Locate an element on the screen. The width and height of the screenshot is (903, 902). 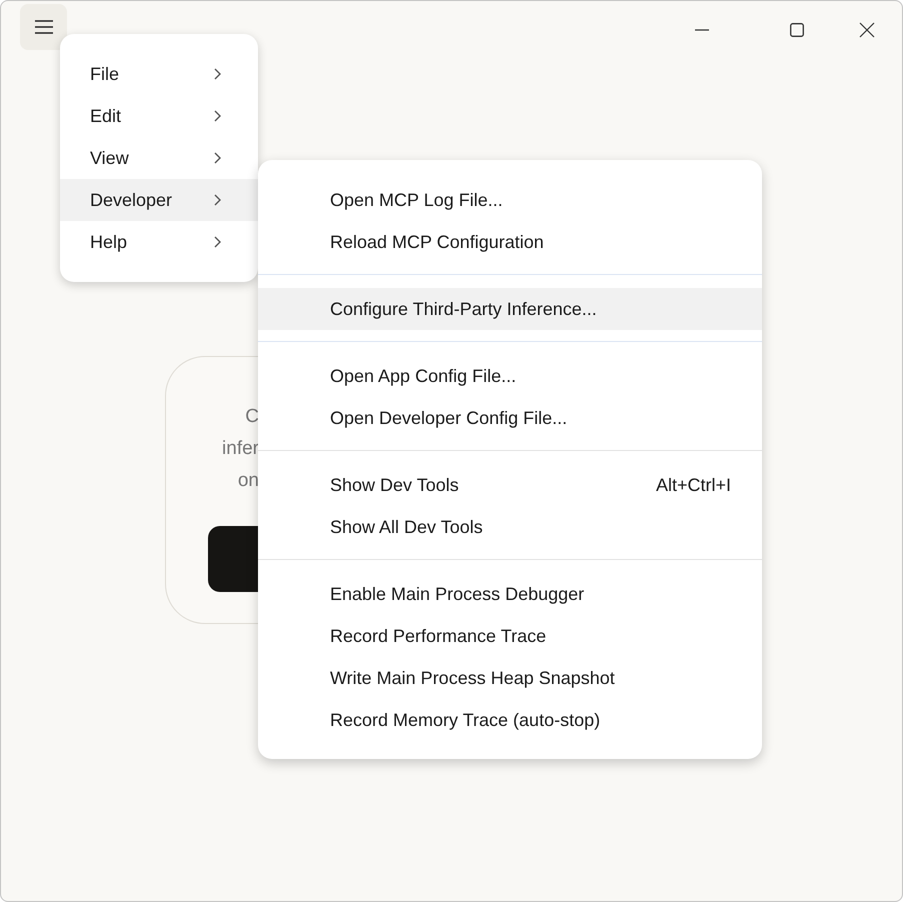
menu-item: Reload MCP Configuration is located at coordinates (510, 242).